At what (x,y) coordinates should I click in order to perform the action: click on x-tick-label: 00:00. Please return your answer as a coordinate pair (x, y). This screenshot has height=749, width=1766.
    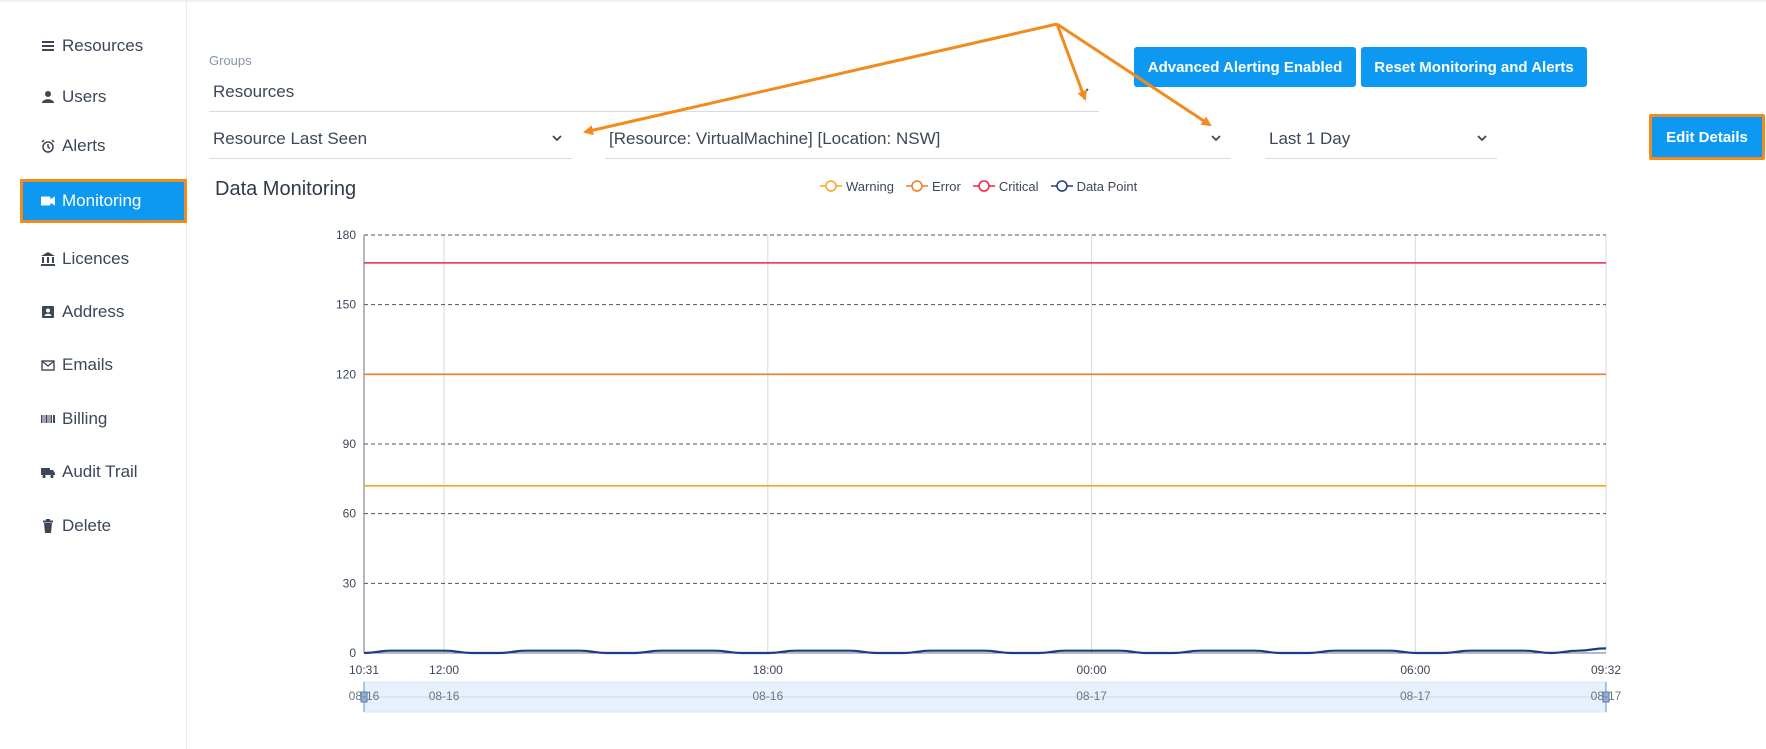
    Looking at the image, I should click on (1092, 670).